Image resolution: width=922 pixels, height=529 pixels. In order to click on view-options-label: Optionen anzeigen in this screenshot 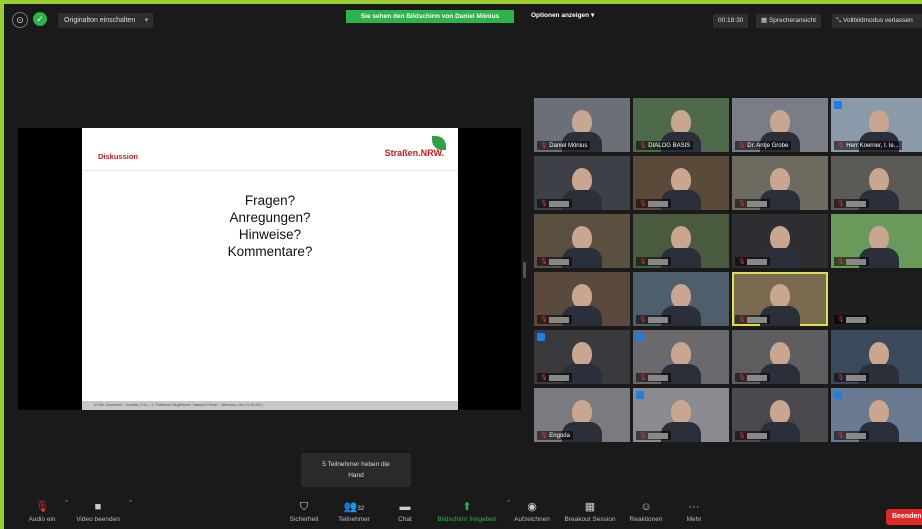, I will do `click(560, 15)`.